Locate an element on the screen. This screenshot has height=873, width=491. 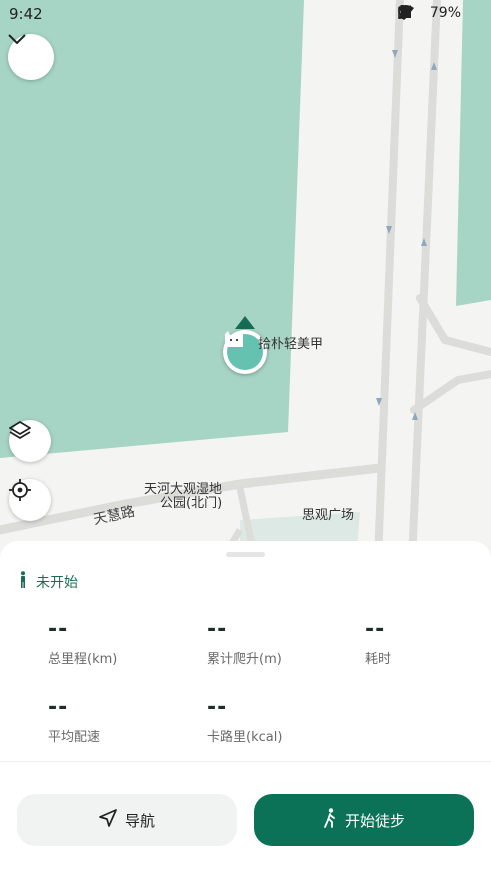
drag-handle is located at coordinates (245, 554).